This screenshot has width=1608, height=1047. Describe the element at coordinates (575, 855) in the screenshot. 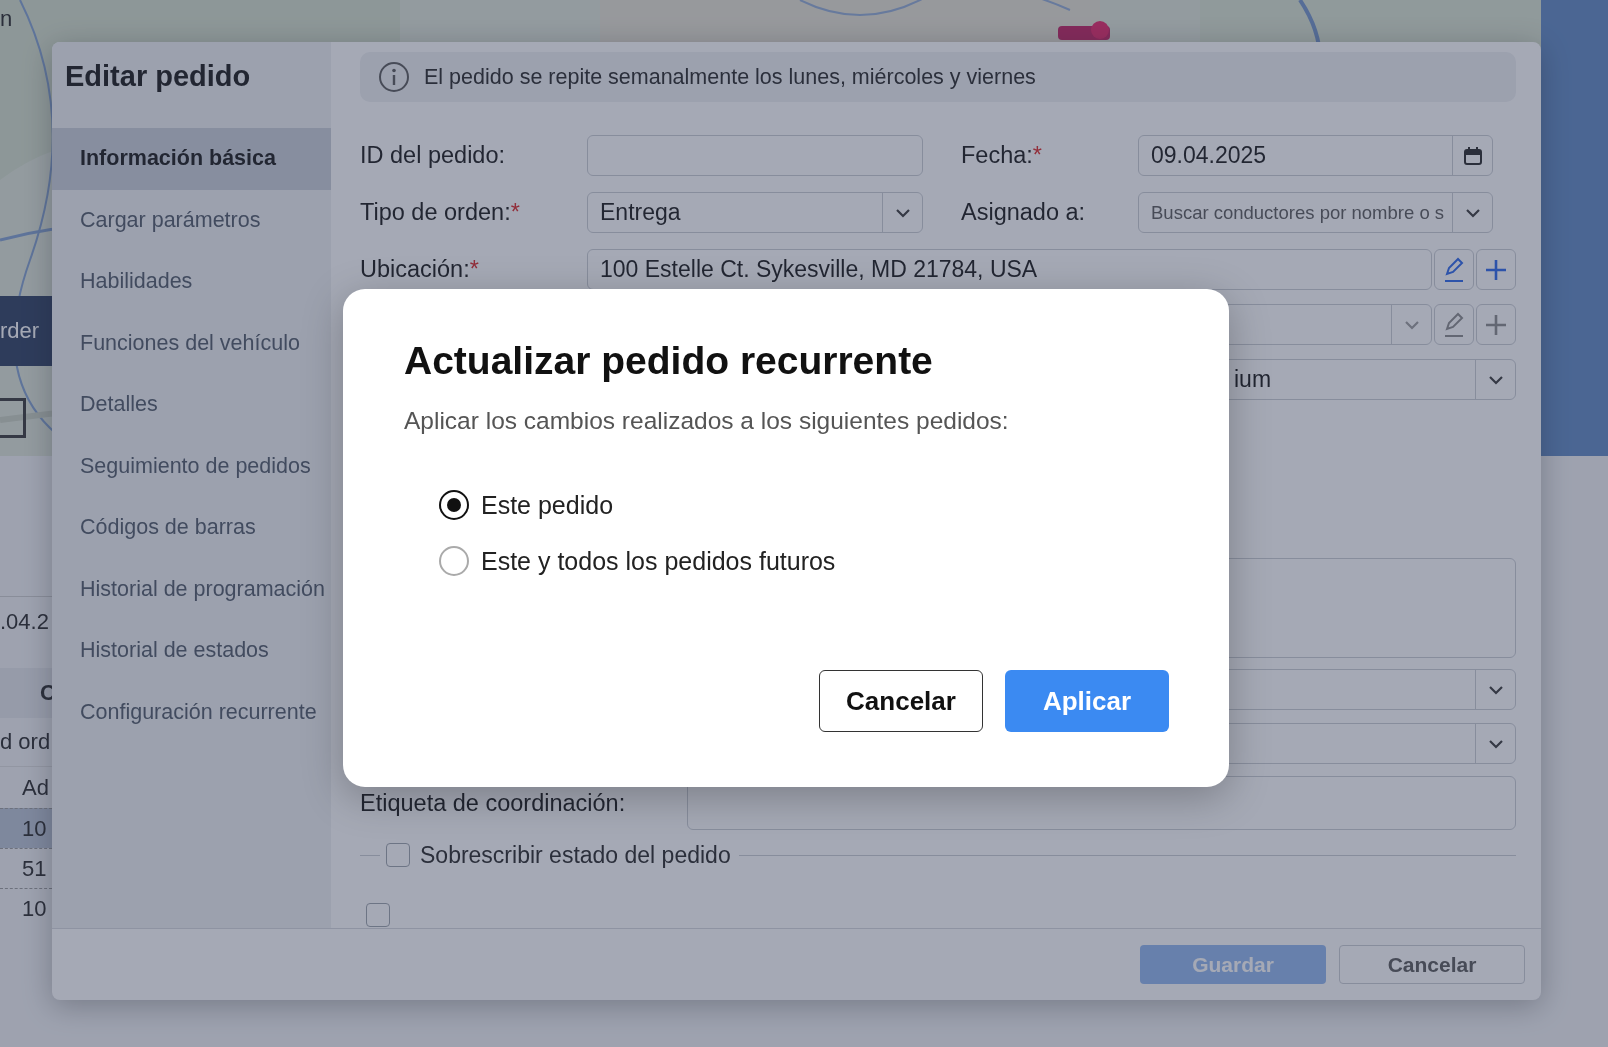

I see `checkbox-label: Sobrescribir estado del pedido` at that location.